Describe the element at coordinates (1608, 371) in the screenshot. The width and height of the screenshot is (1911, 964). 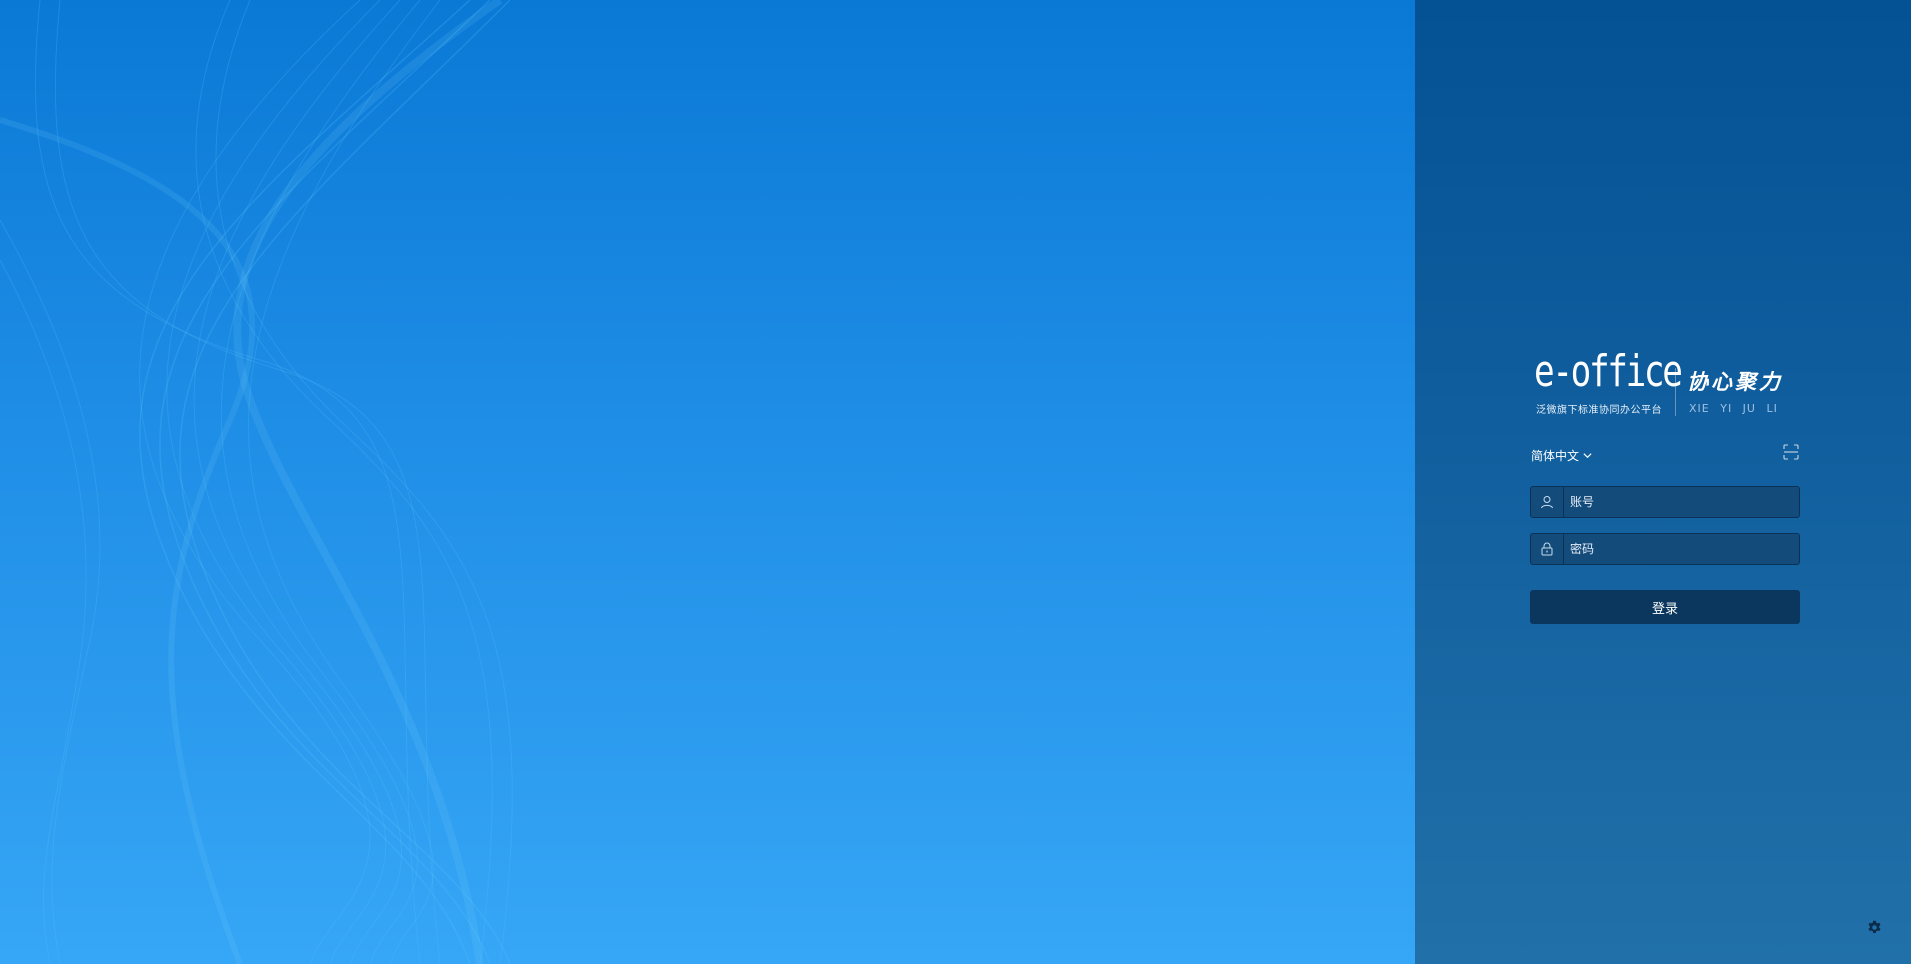
I see `logo-text: e-office` at that location.